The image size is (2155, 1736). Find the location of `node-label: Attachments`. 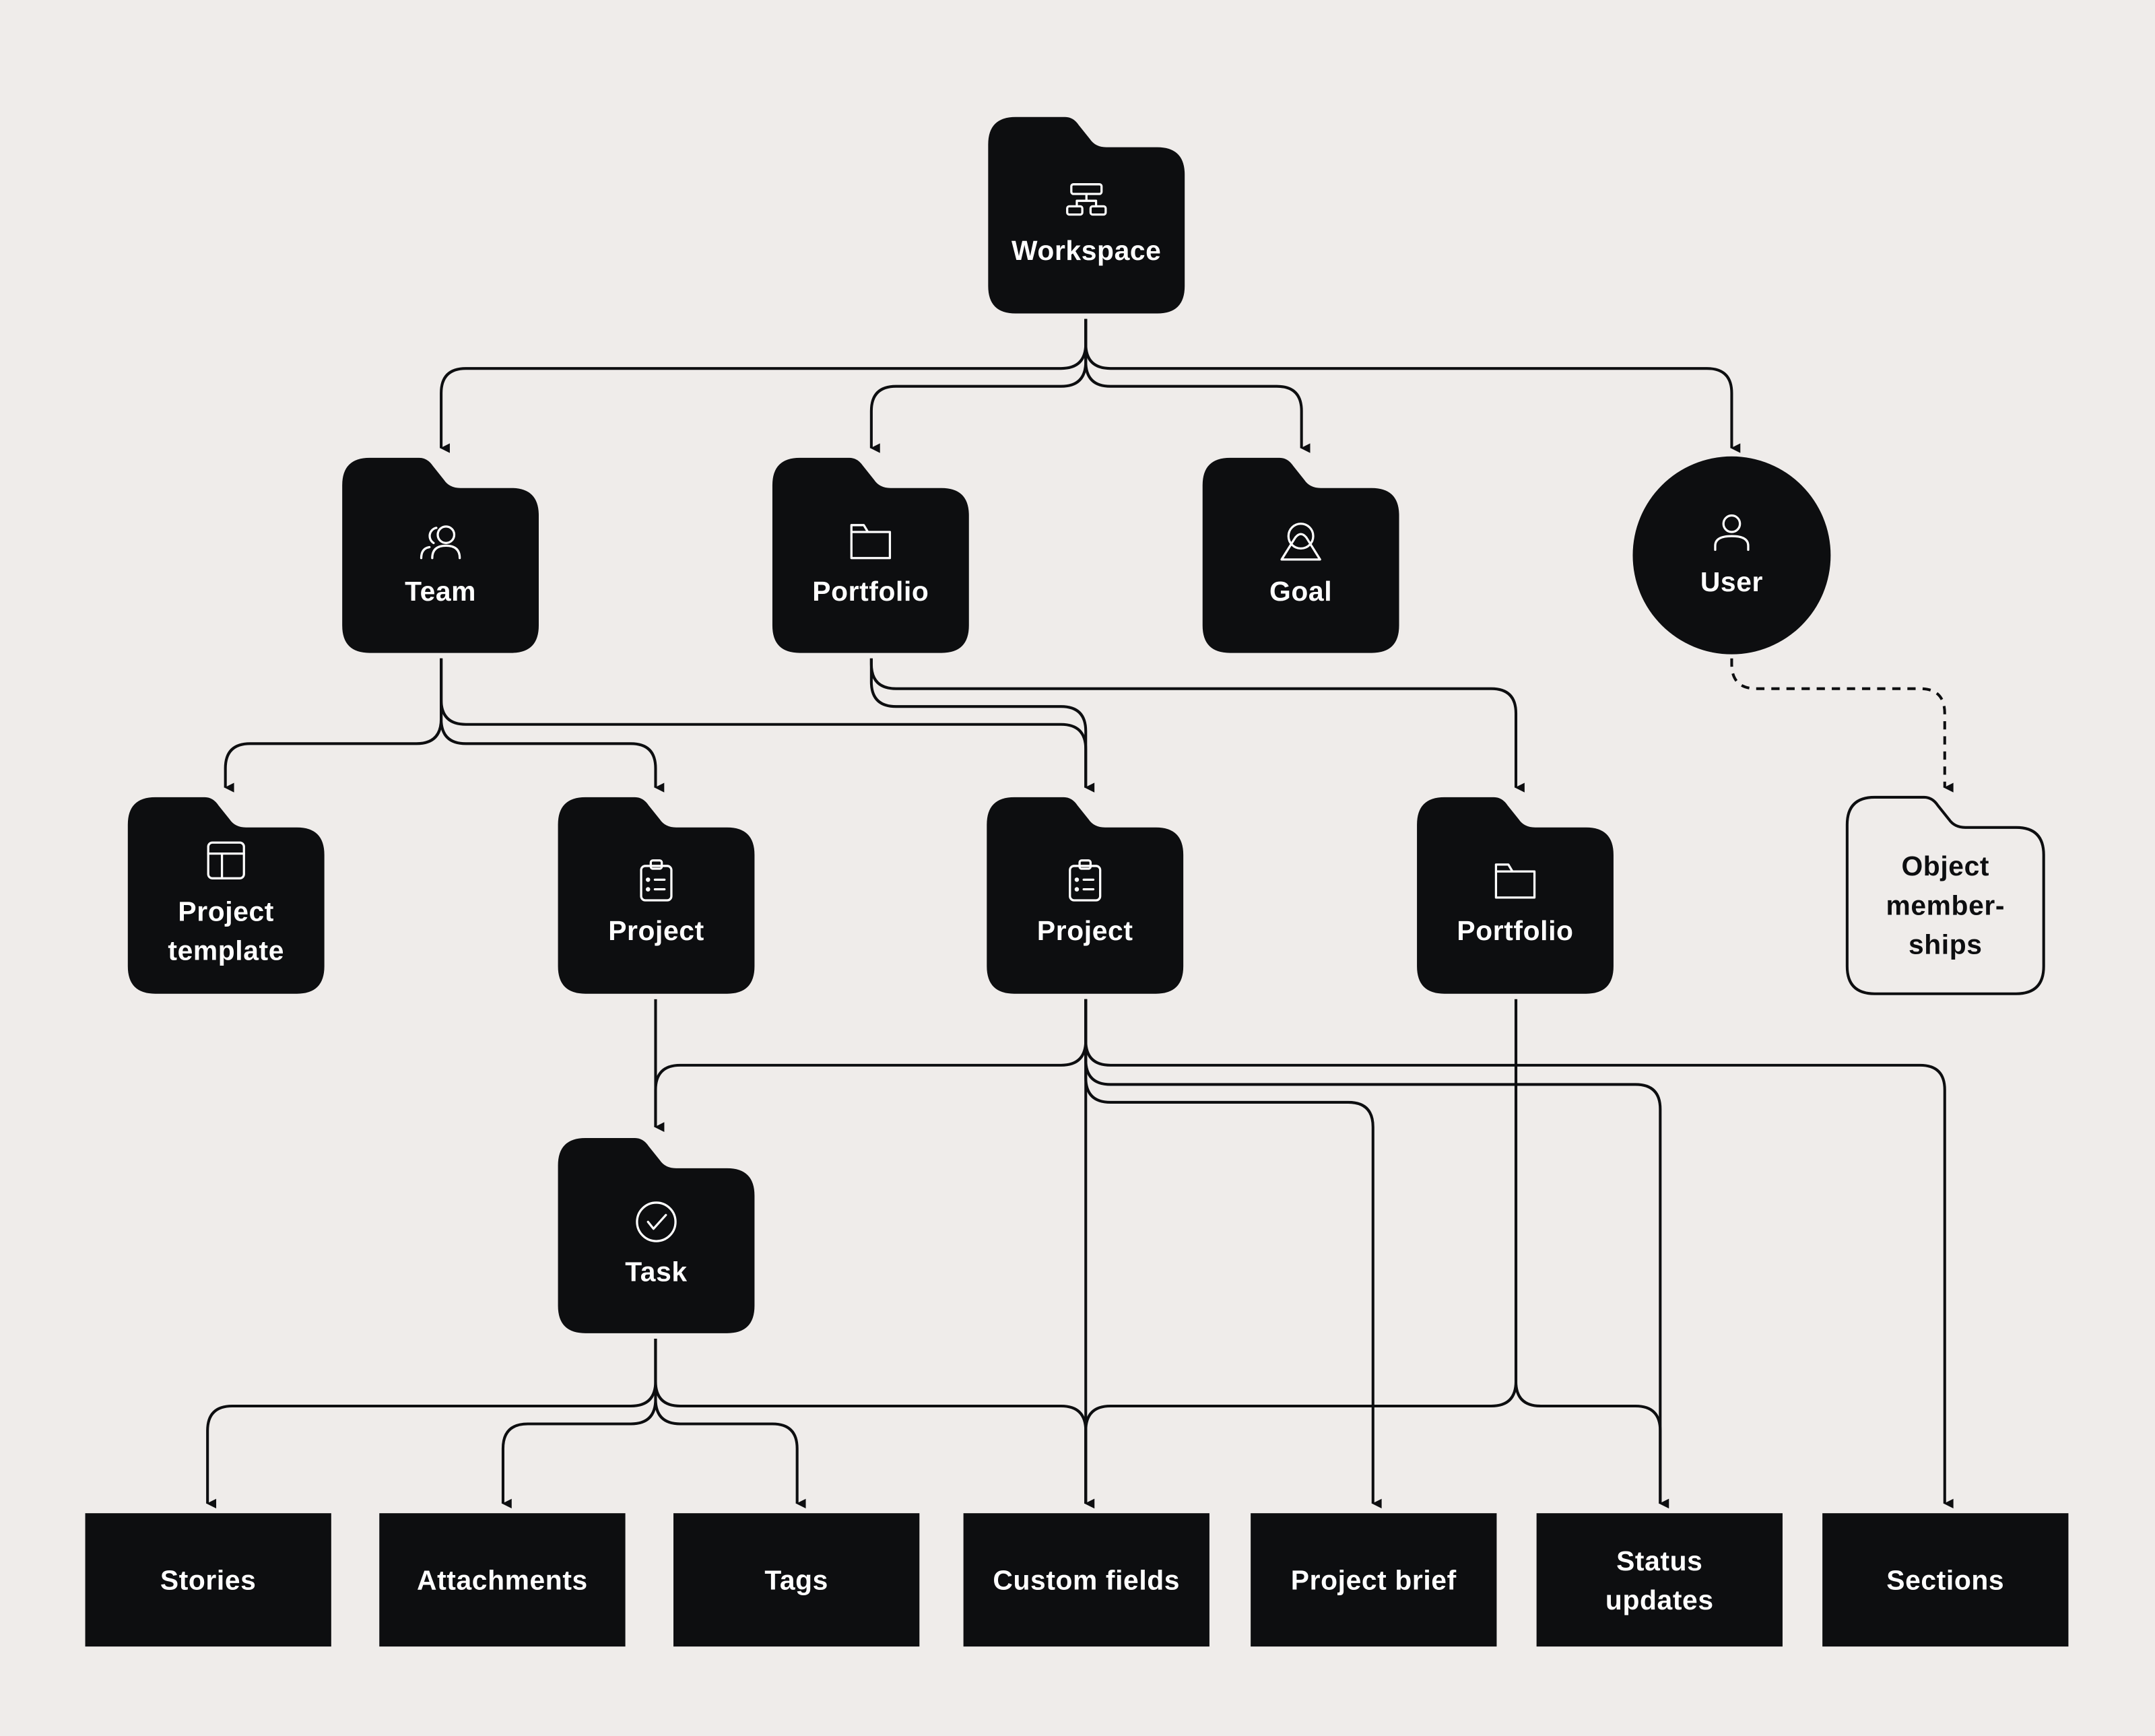

node-label: Attachments is located at coordinates (502, 1579).